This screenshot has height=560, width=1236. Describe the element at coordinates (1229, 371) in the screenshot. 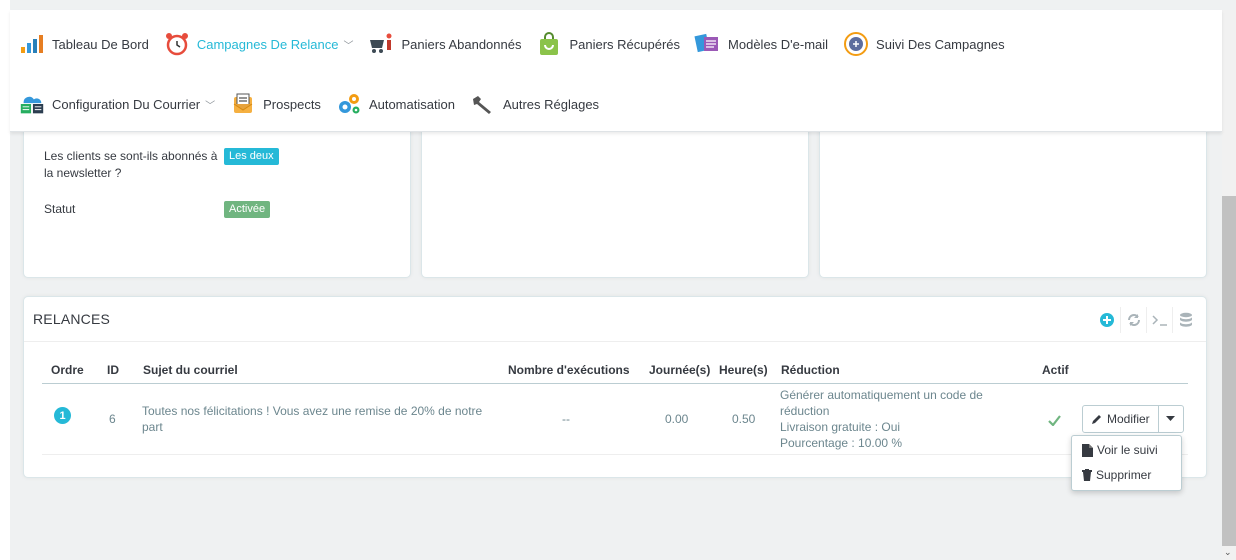

I see `scrollbar-thumb` at that location.